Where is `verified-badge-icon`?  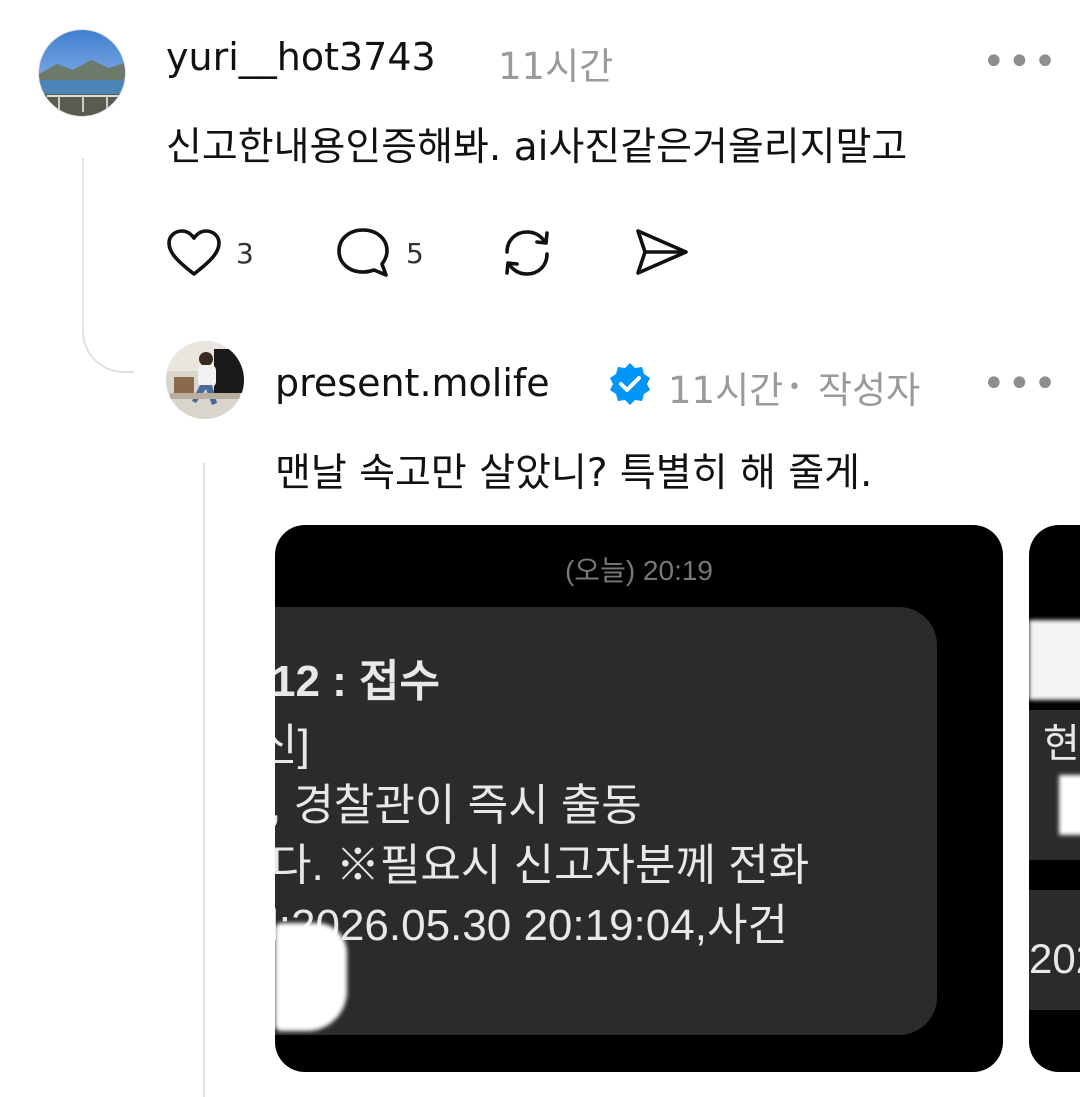 verified-badge-icon is located at coordinates (630, 384).